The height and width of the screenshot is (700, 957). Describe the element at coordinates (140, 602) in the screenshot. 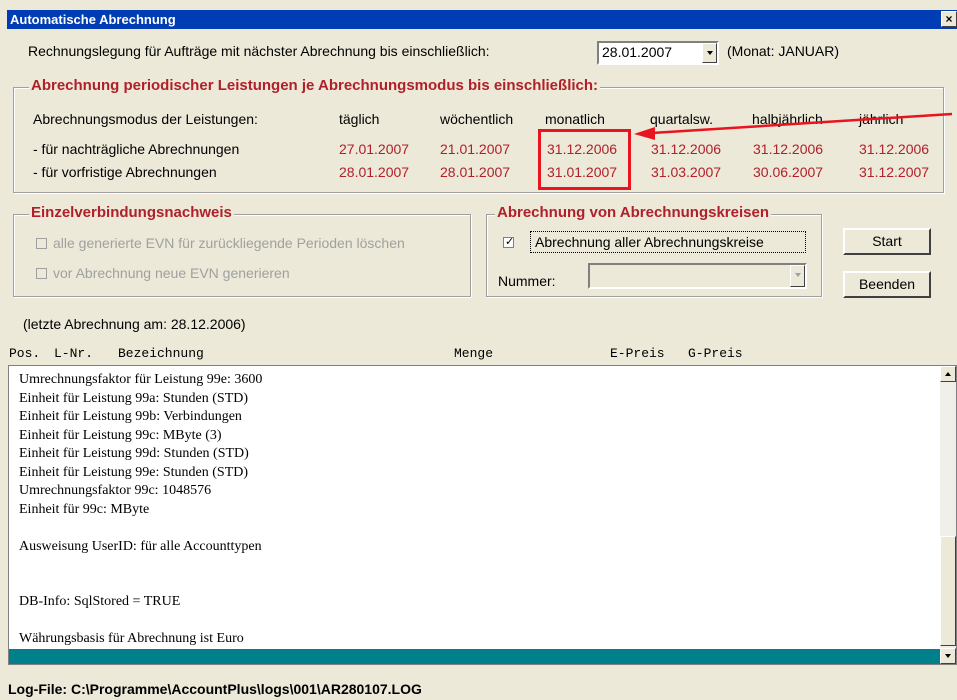

I see `log-line: DB-Info: SqlStored = TRUE` at that location.